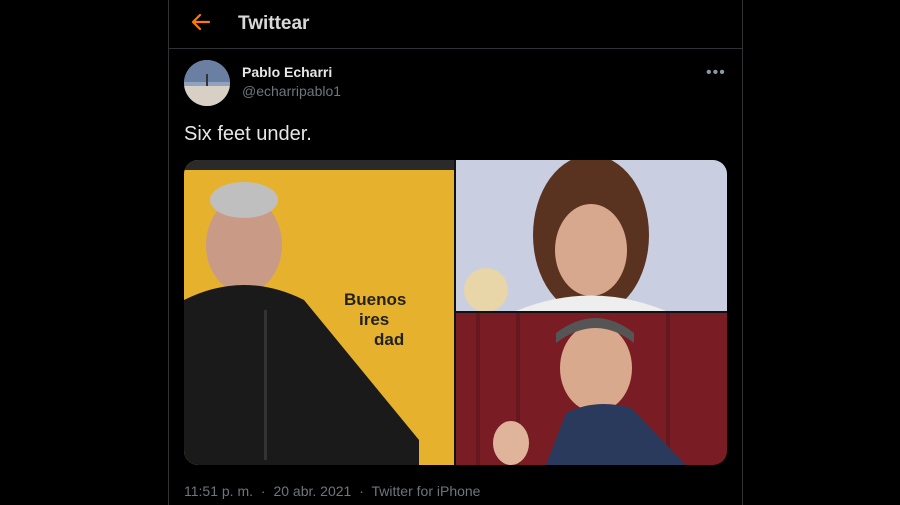 The width and height of the screenshot is (900, 505). Describe the element at coordinates (716, 73) in the screenshot. I see `more-icon: •••` at that location.